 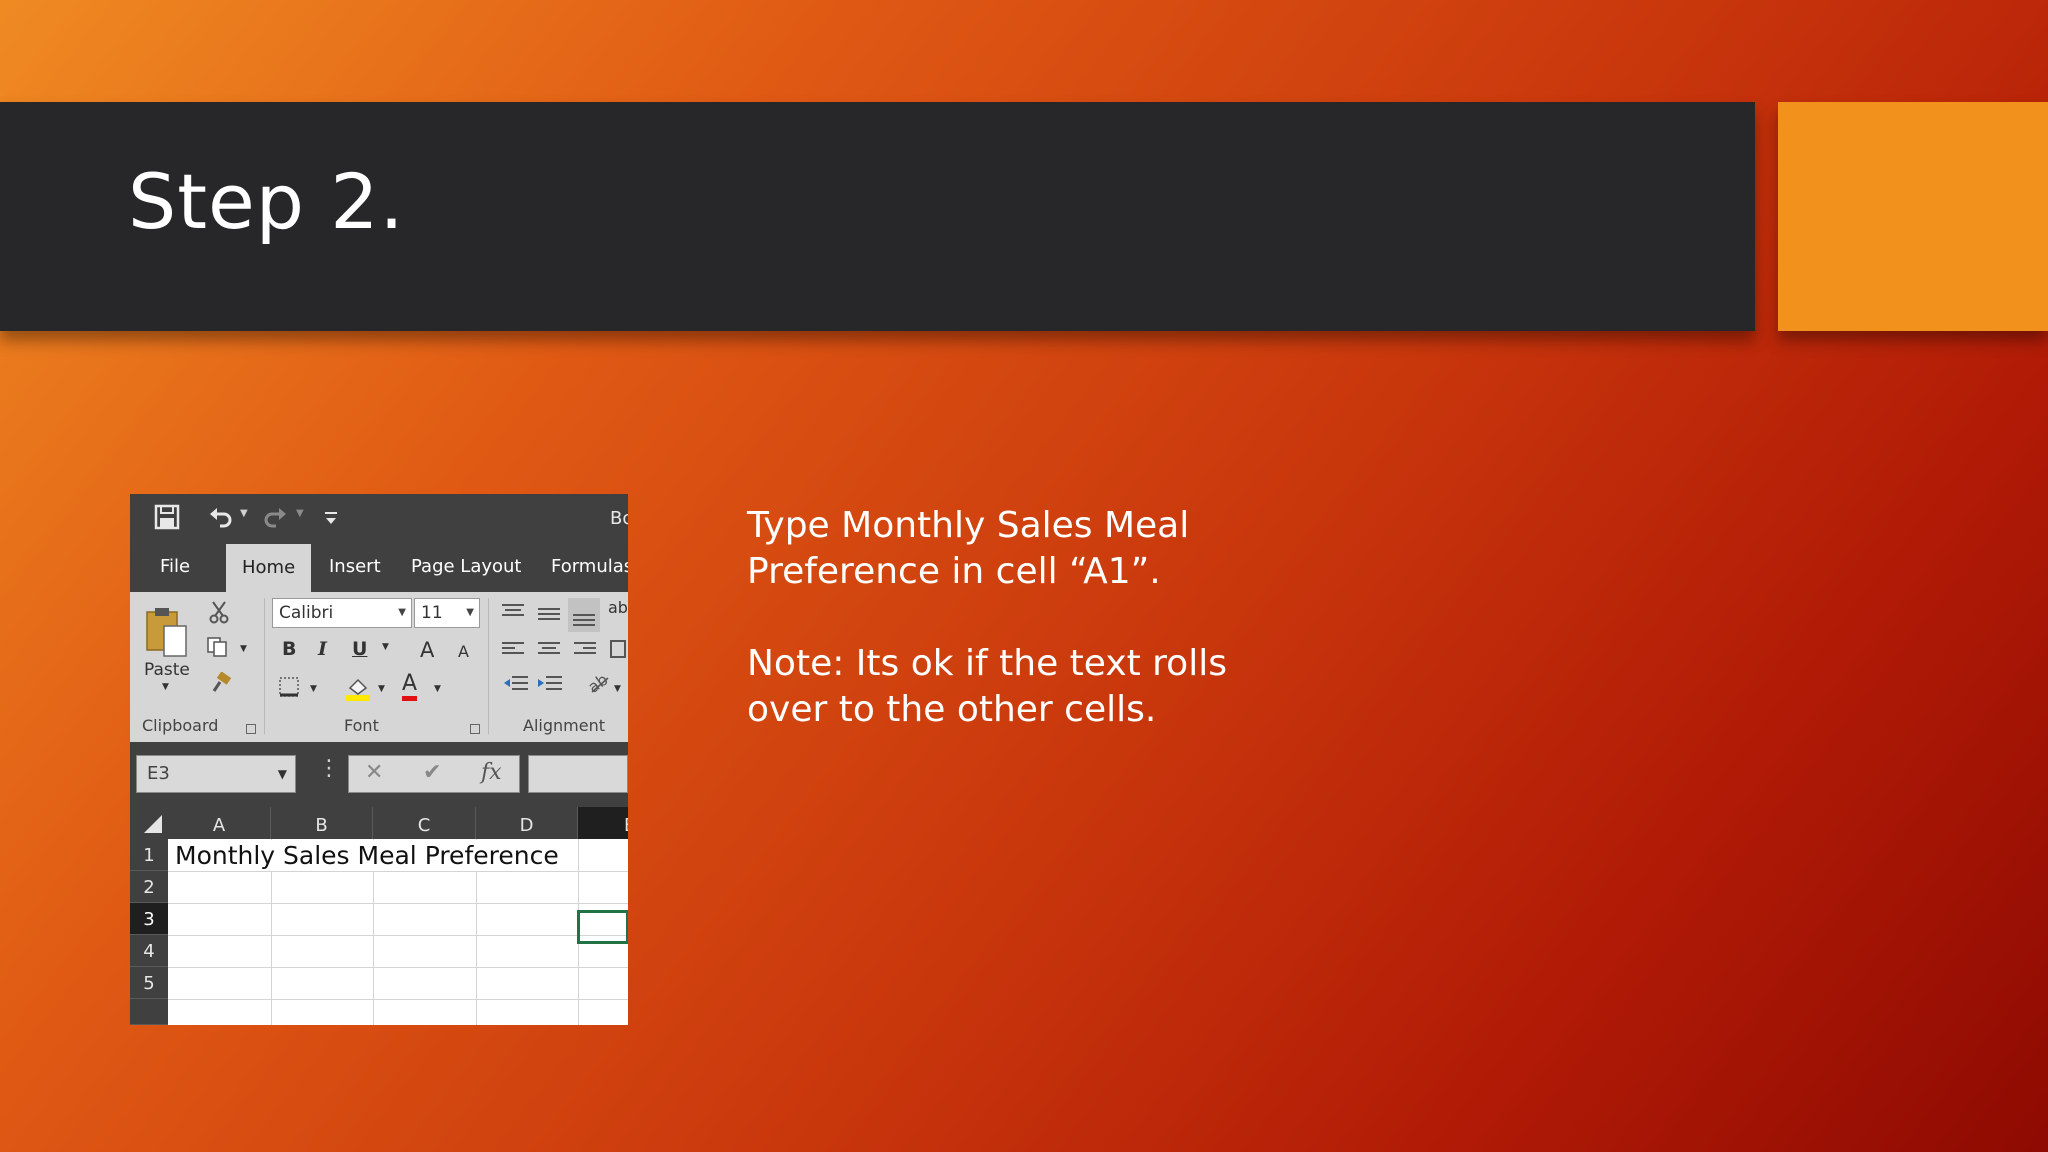 I want to click on font-size-dropdown-icon: ▼, so click(x=470, y=613).